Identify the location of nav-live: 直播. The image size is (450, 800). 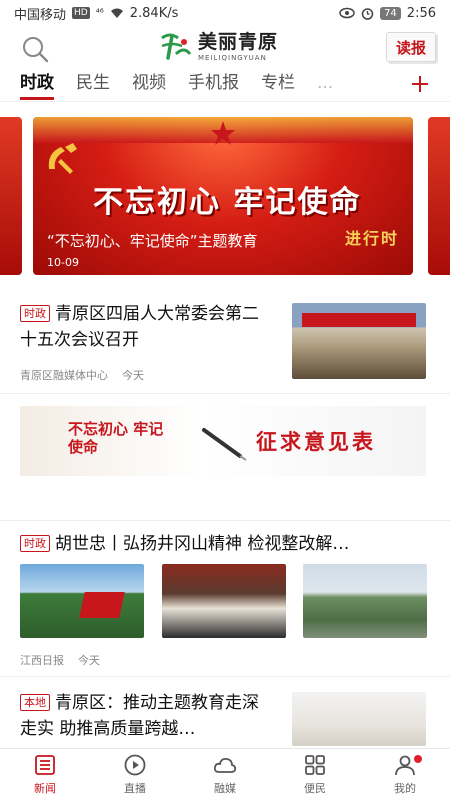
(135, 774).